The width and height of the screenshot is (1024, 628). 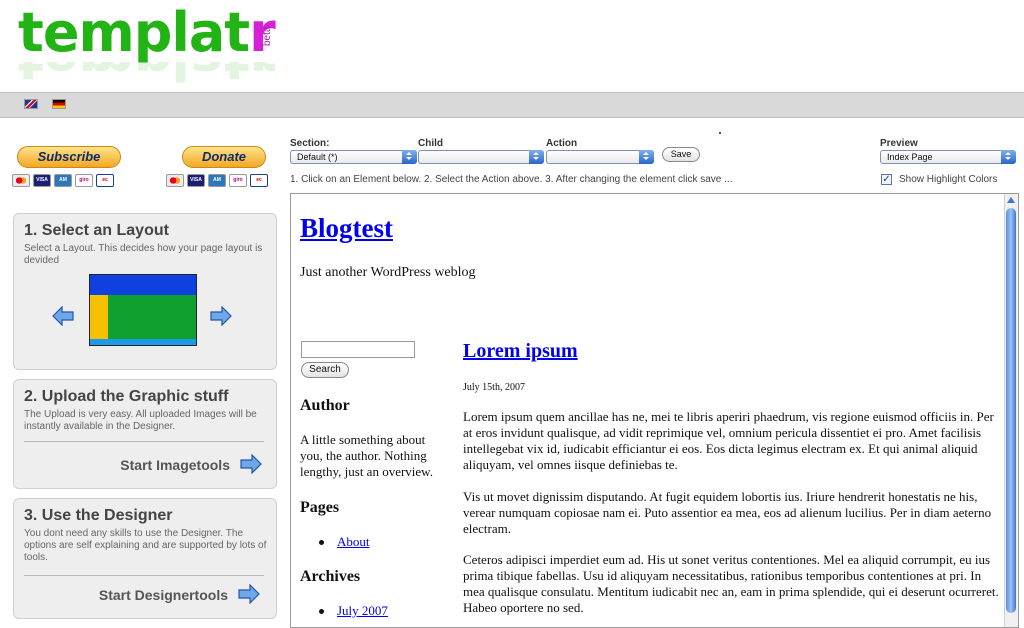 What do you see at coordinates (512, 46) in the screenshot?
I see `header: templatr templatr beta` at bounding box center [512, 46].